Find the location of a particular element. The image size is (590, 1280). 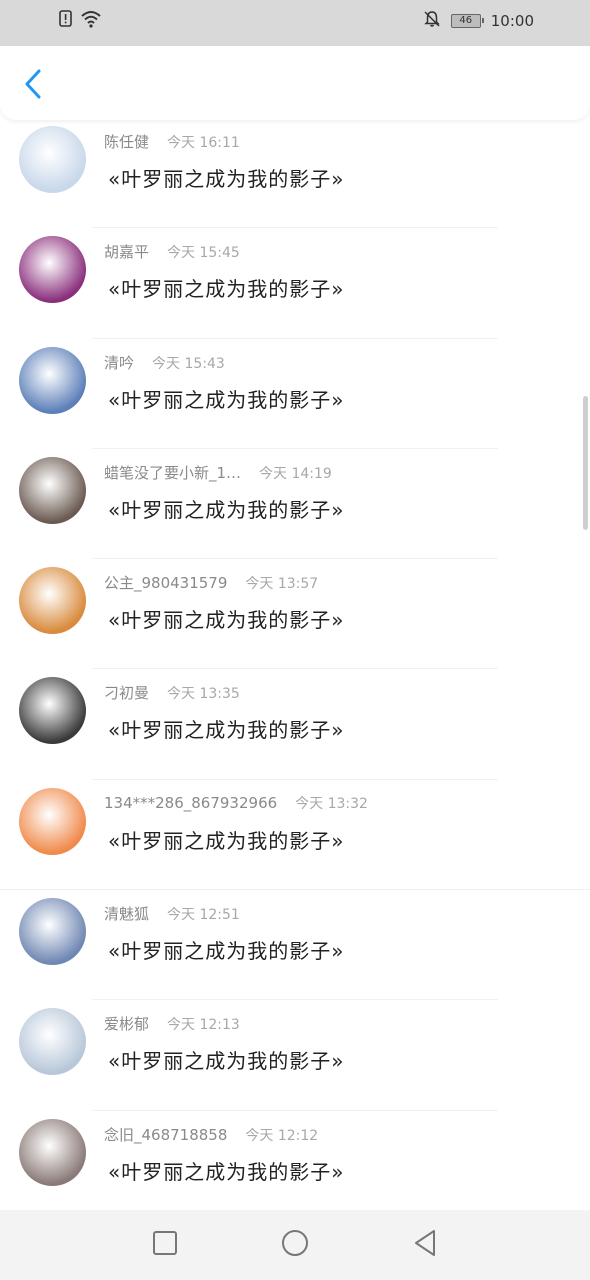

list-item: 念旧_468718858 今天 12:12 «叶罗丽之成为我的影子» is located at coordinates (295, 1160).